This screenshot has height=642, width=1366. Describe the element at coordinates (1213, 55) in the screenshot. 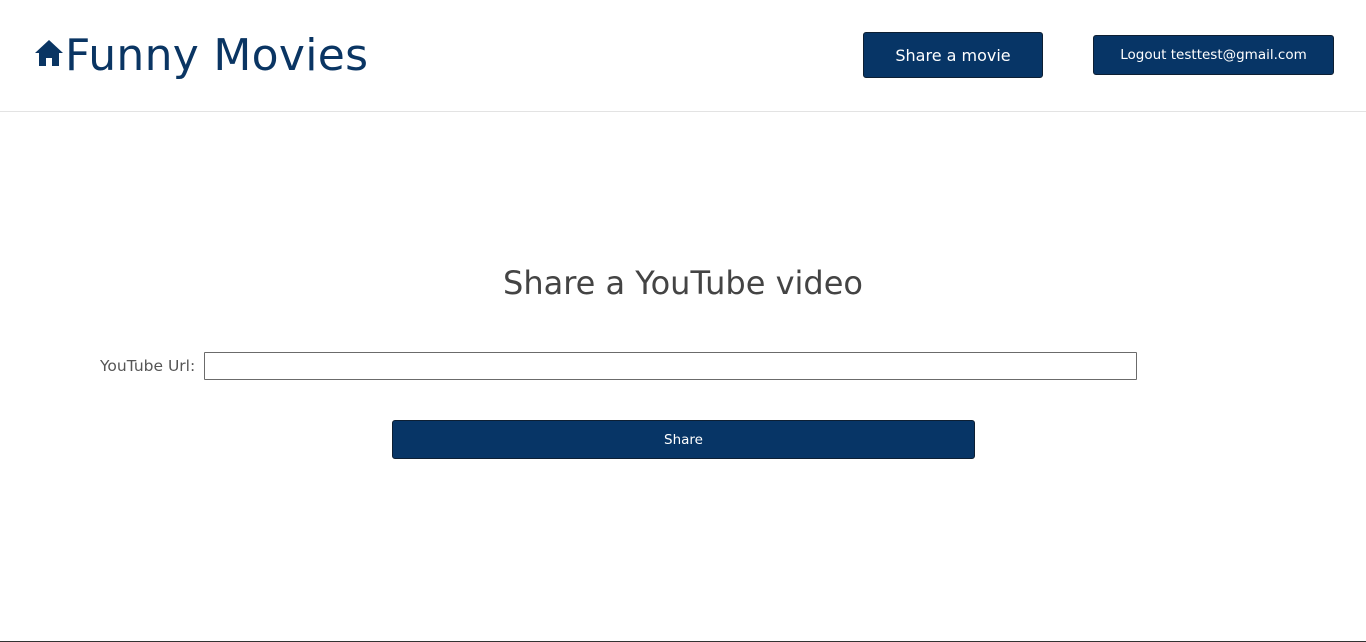

I see `logout-button: Logout testtest@gmail.com` at that location.